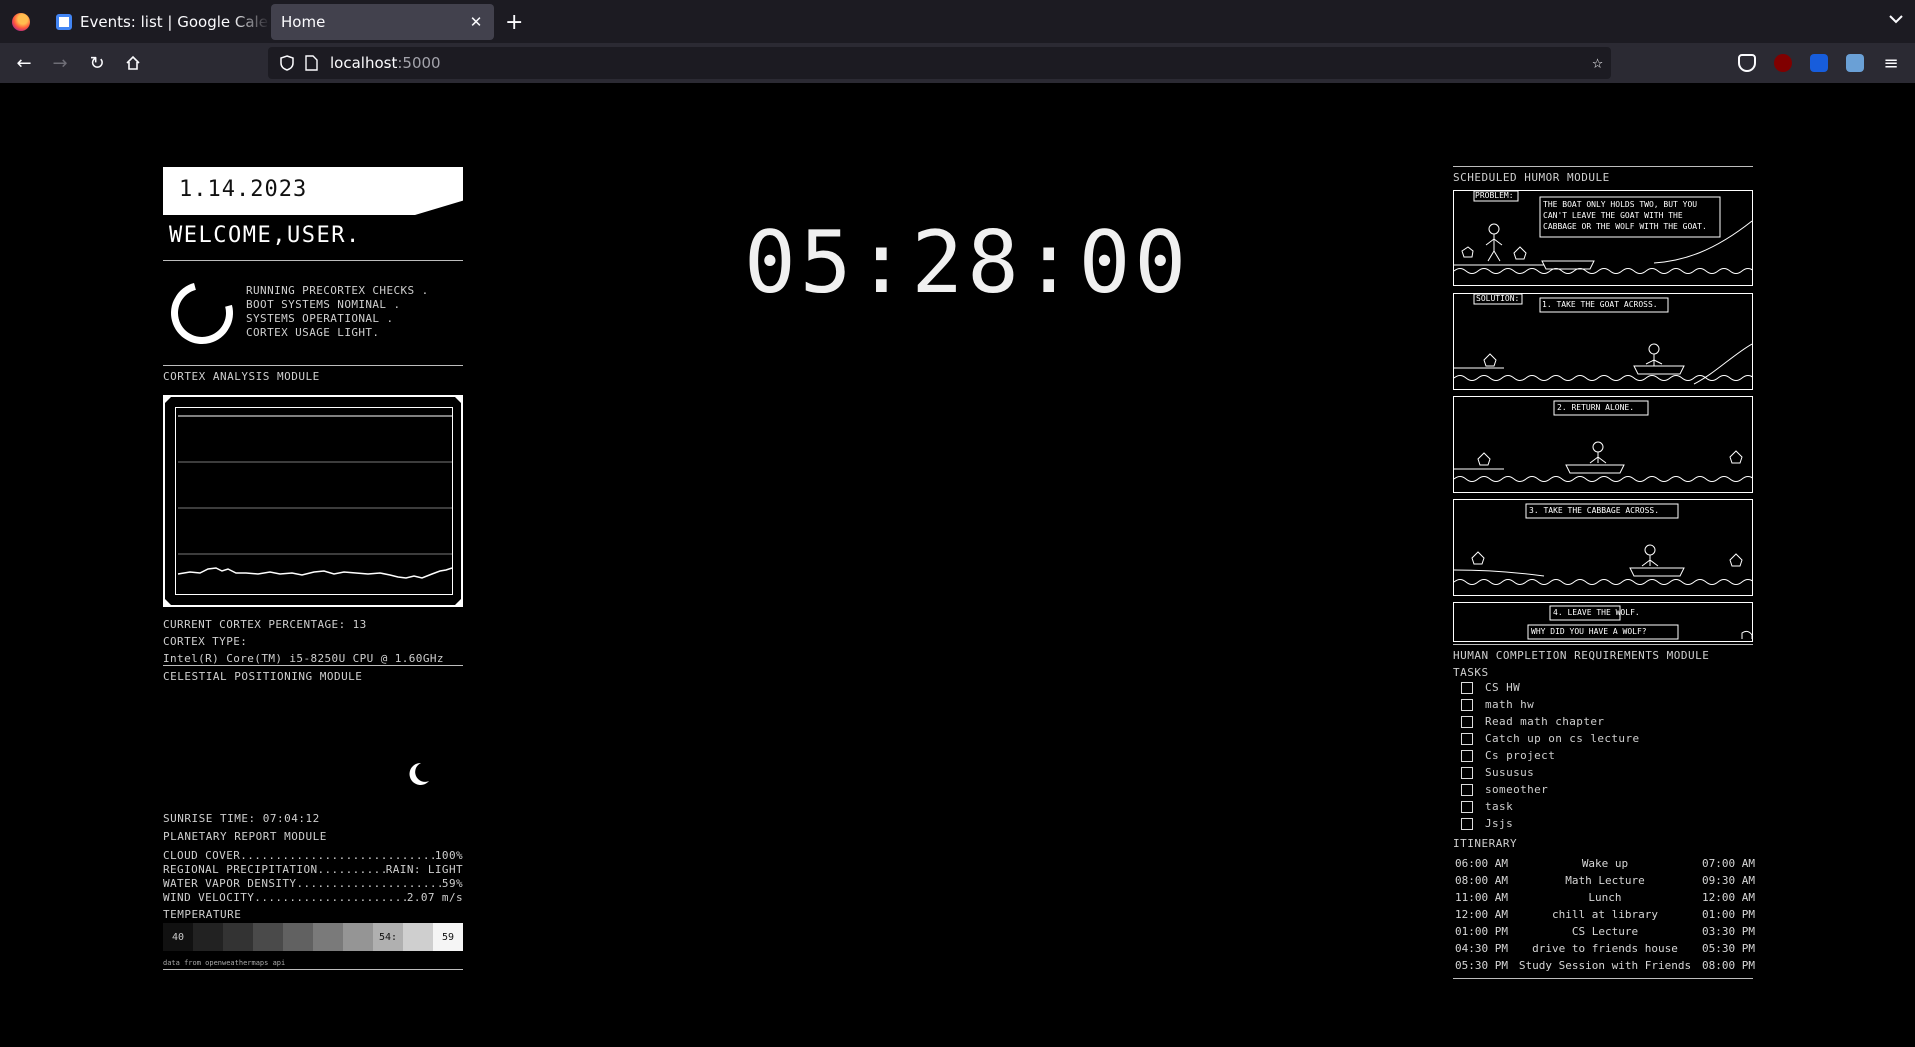 The image size is (1915, 1047). Describe the element at coordinates (97, 63) in the screenshot. I see `reload-icon: ↻` at that location.